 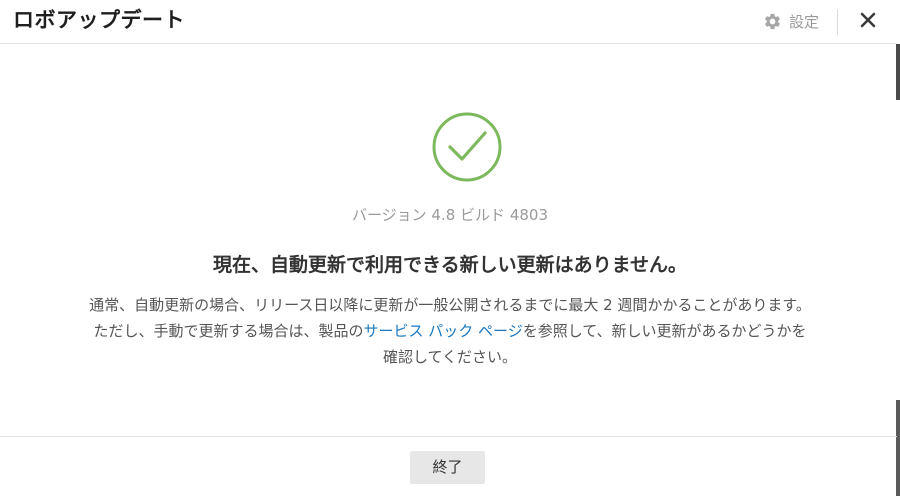 What do you see at coordinates (837, 22) in the screenshot?
I see `header-divider` at bounding box center [837, 22].